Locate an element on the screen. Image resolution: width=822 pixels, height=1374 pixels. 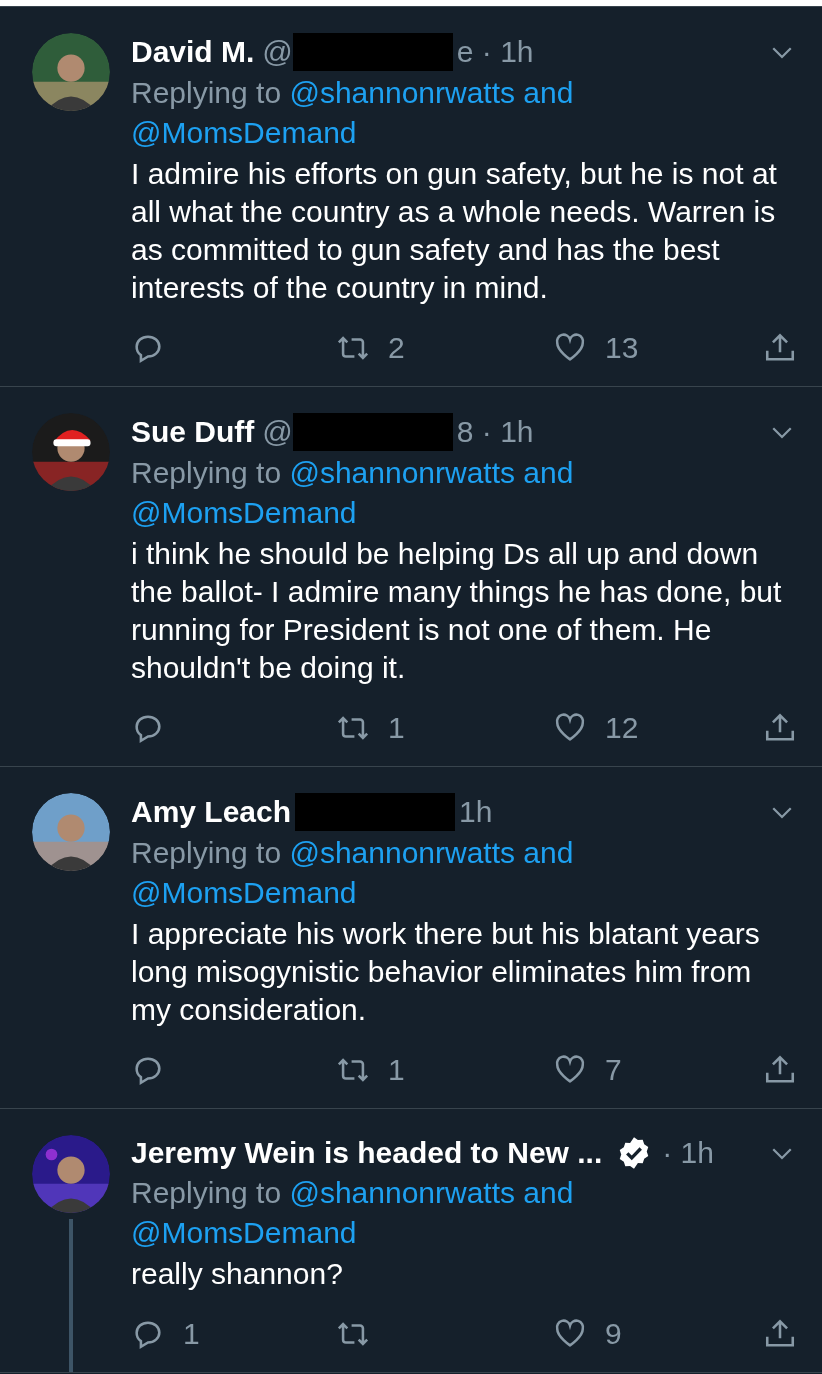
user-name: David M. is located at coordinates (193, 52).